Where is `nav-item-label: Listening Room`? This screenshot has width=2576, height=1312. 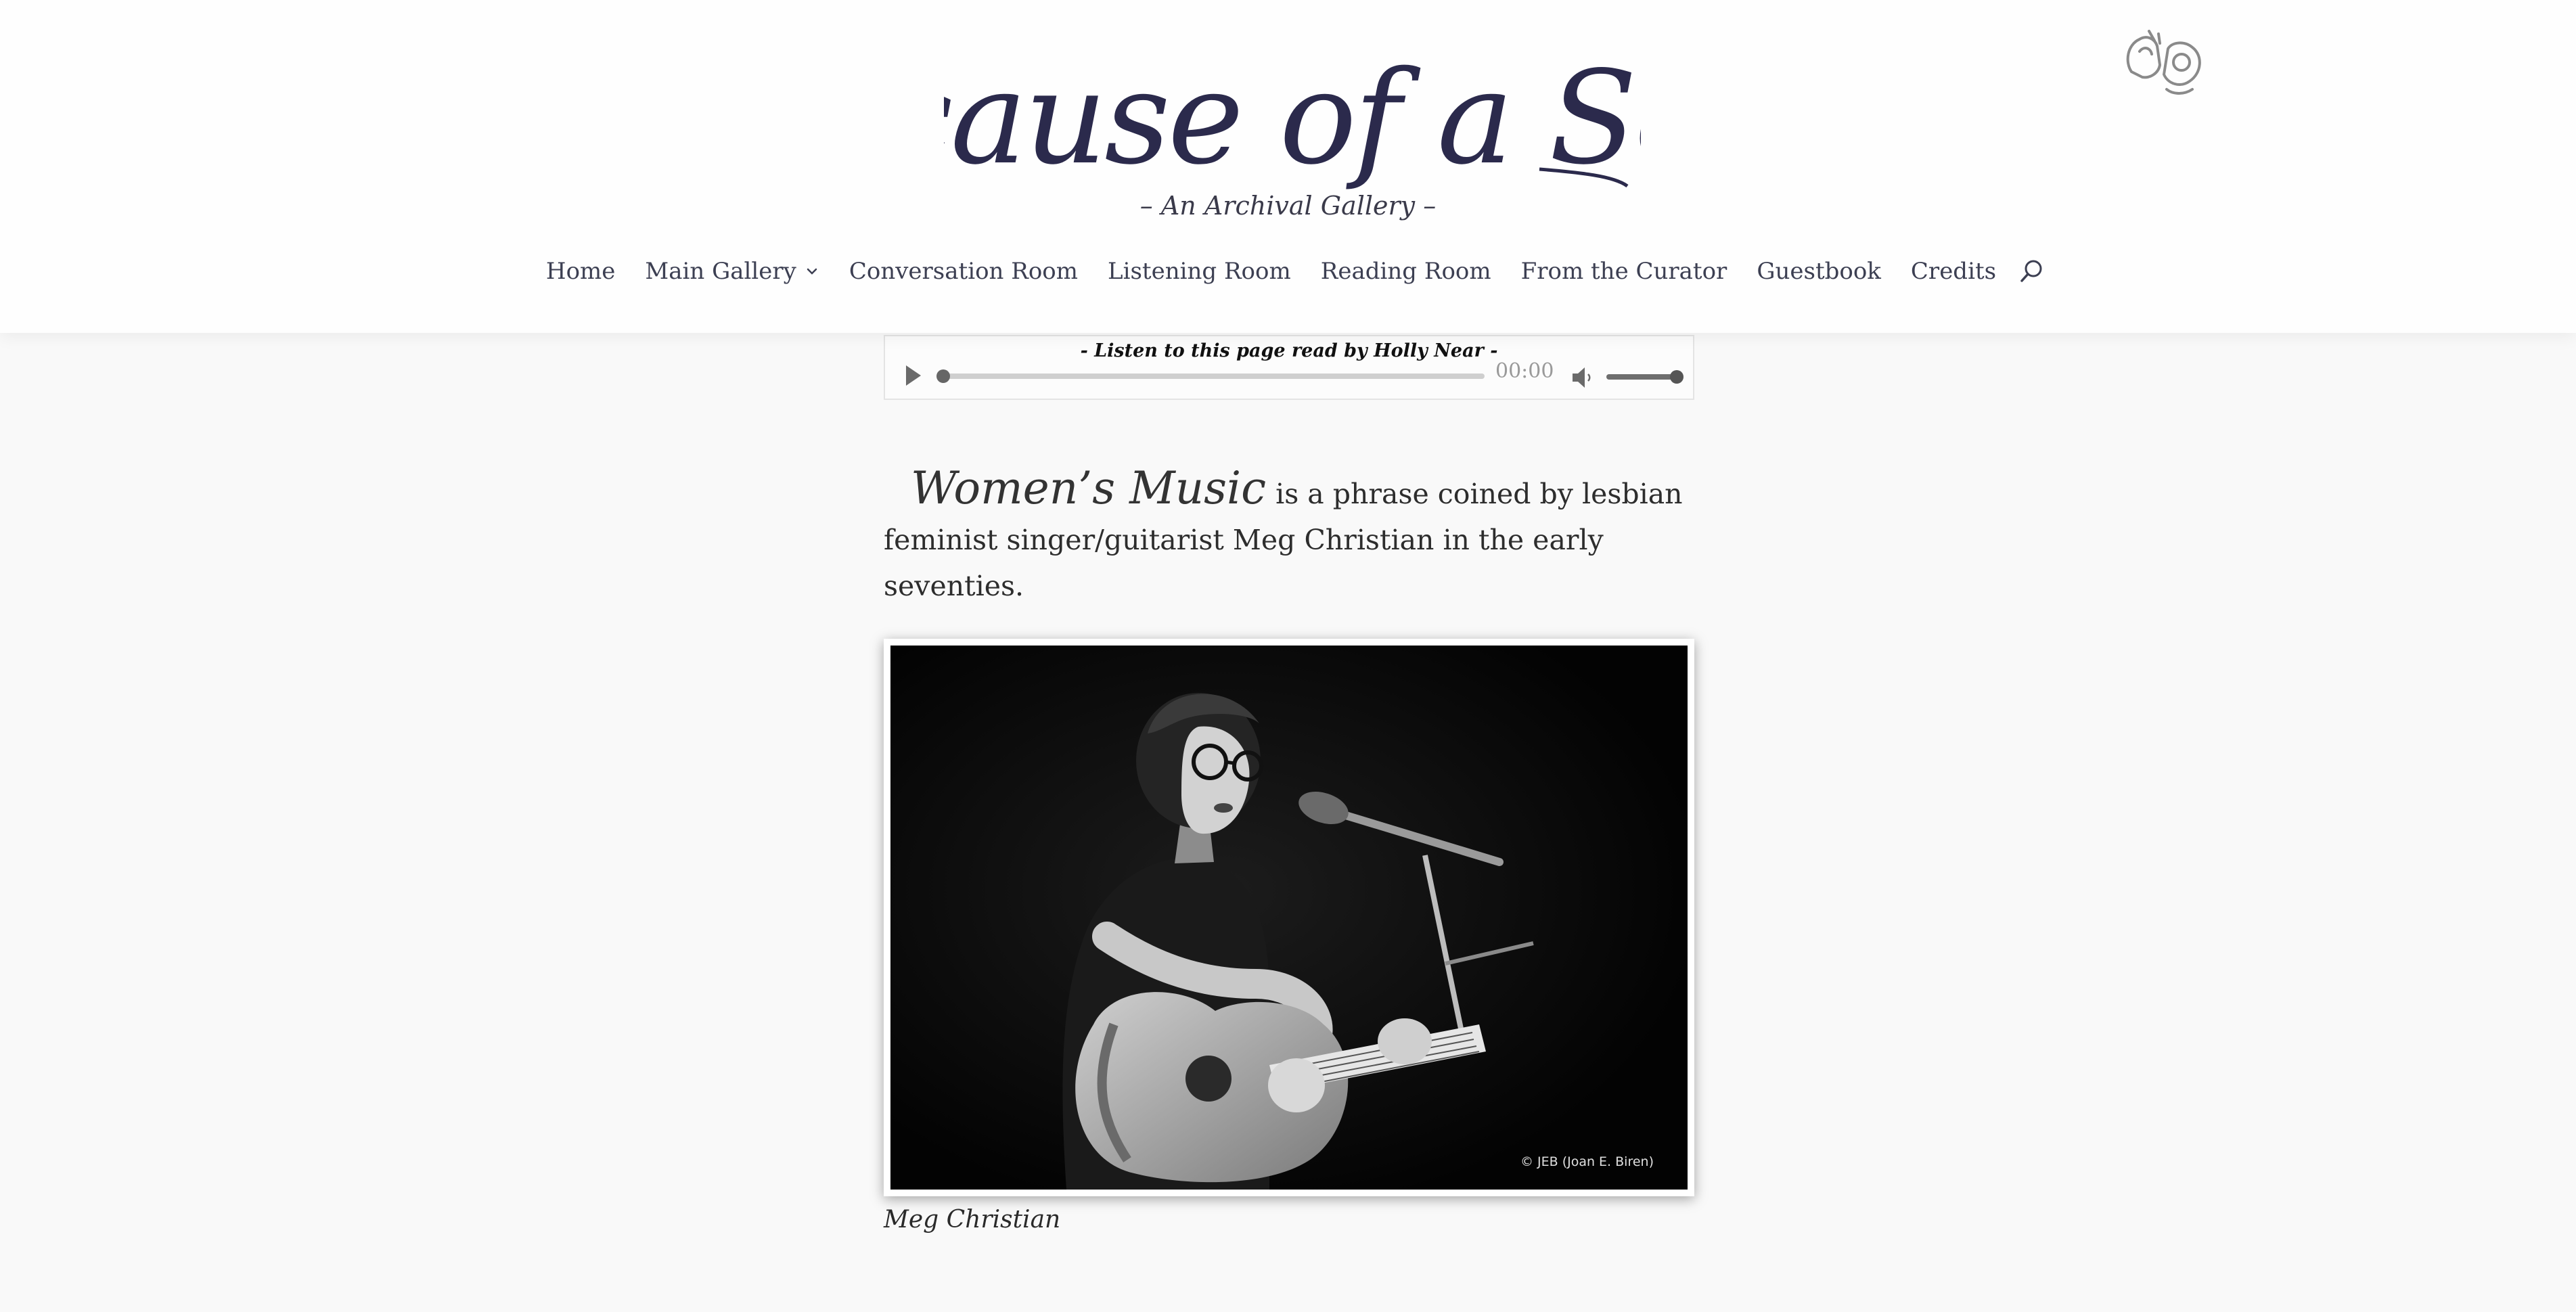 nav-item-label: Listening Room is located at coordinates (1199, 271).